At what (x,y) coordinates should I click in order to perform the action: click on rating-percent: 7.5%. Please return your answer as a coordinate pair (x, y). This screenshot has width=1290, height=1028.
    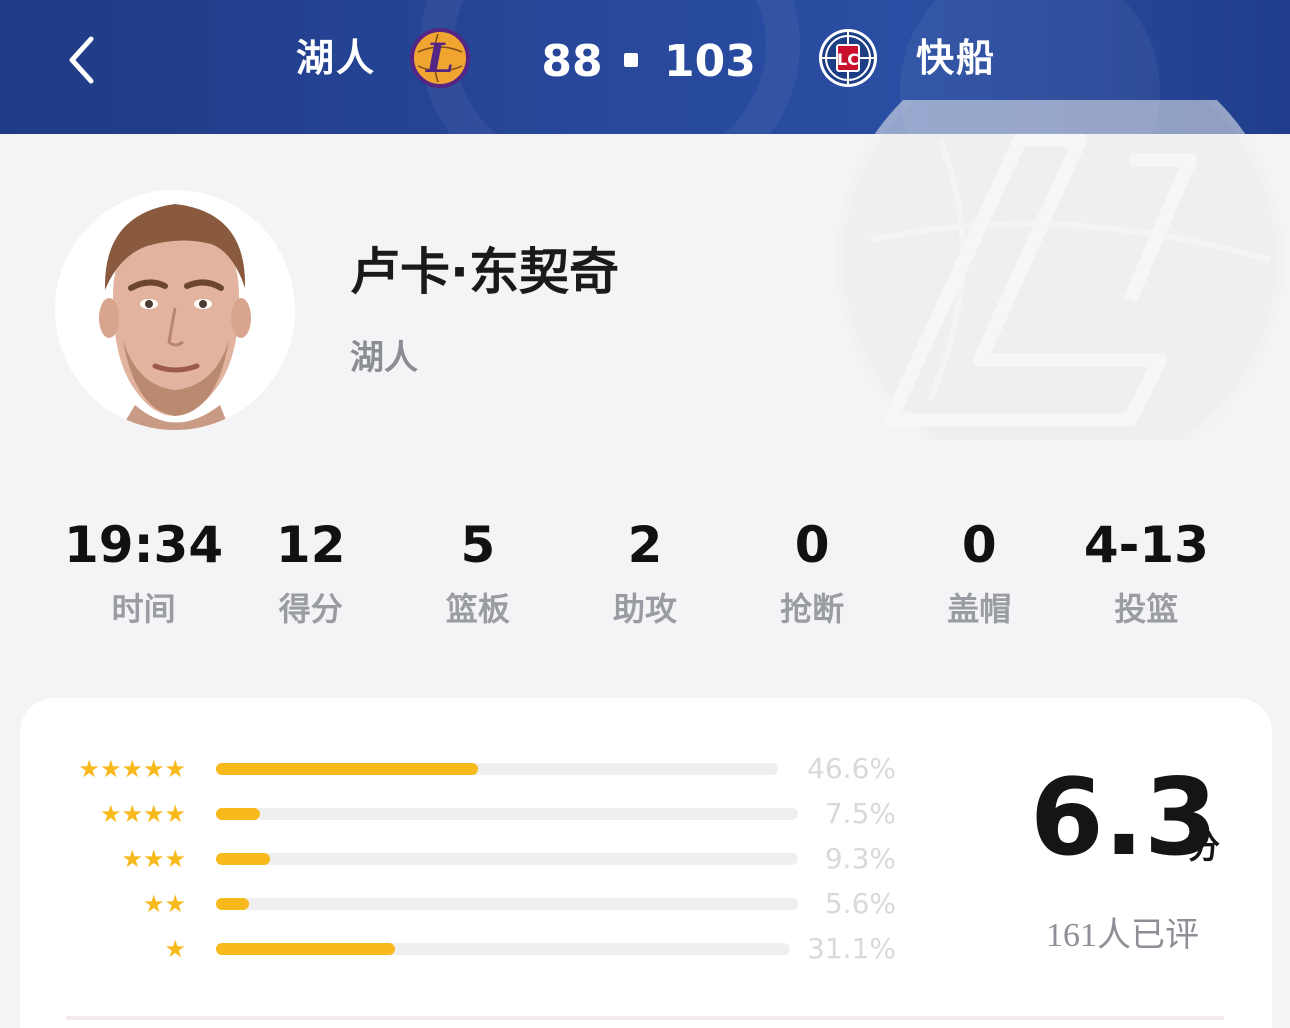
    Looking at the image, I should click on (860, 813).